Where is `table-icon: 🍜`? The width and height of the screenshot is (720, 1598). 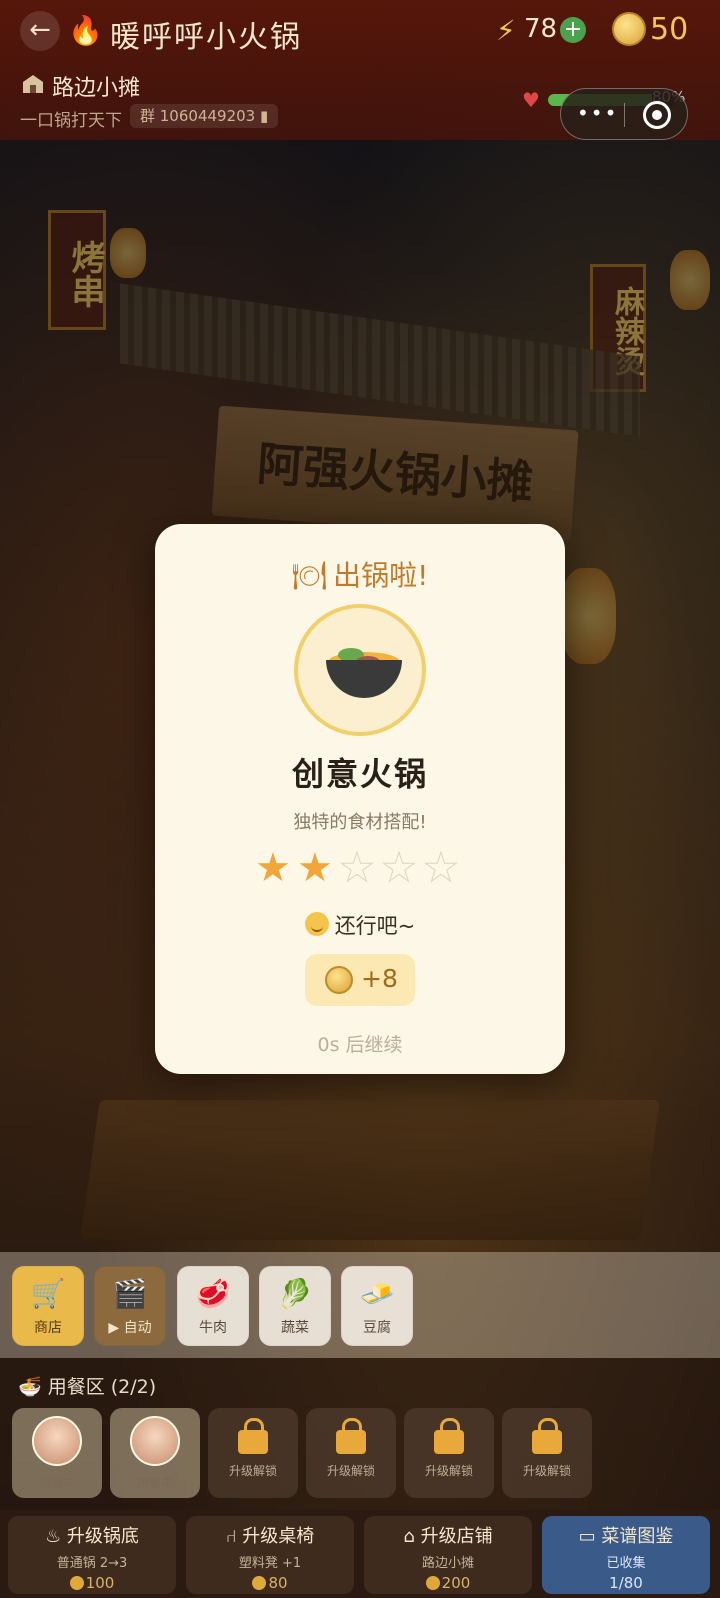
table-icon: 🍜 is located at coordinates (33, 1387).